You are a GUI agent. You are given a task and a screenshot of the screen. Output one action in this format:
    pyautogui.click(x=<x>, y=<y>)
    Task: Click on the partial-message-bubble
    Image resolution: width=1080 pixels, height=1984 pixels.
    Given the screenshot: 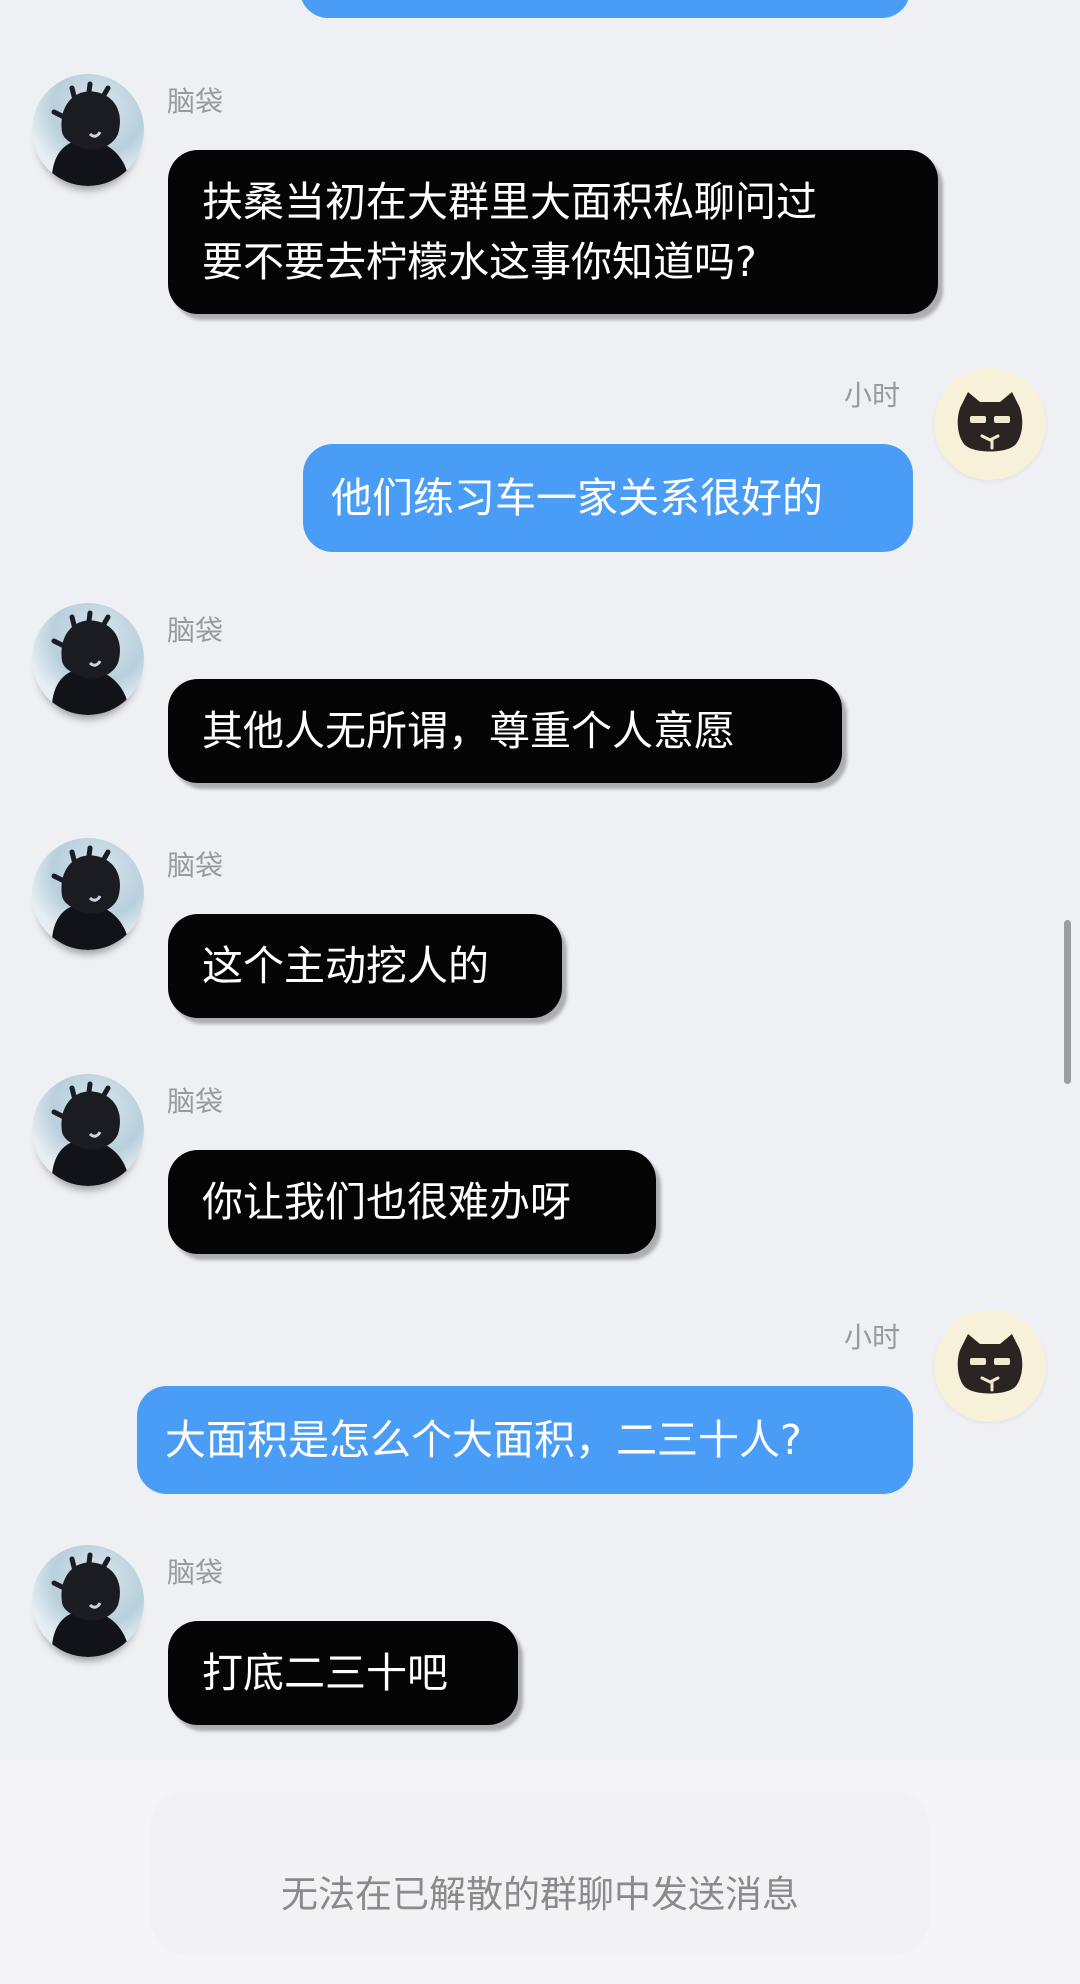 What is the action you would take?
    pyautogui.click(x=605, y=9)
    